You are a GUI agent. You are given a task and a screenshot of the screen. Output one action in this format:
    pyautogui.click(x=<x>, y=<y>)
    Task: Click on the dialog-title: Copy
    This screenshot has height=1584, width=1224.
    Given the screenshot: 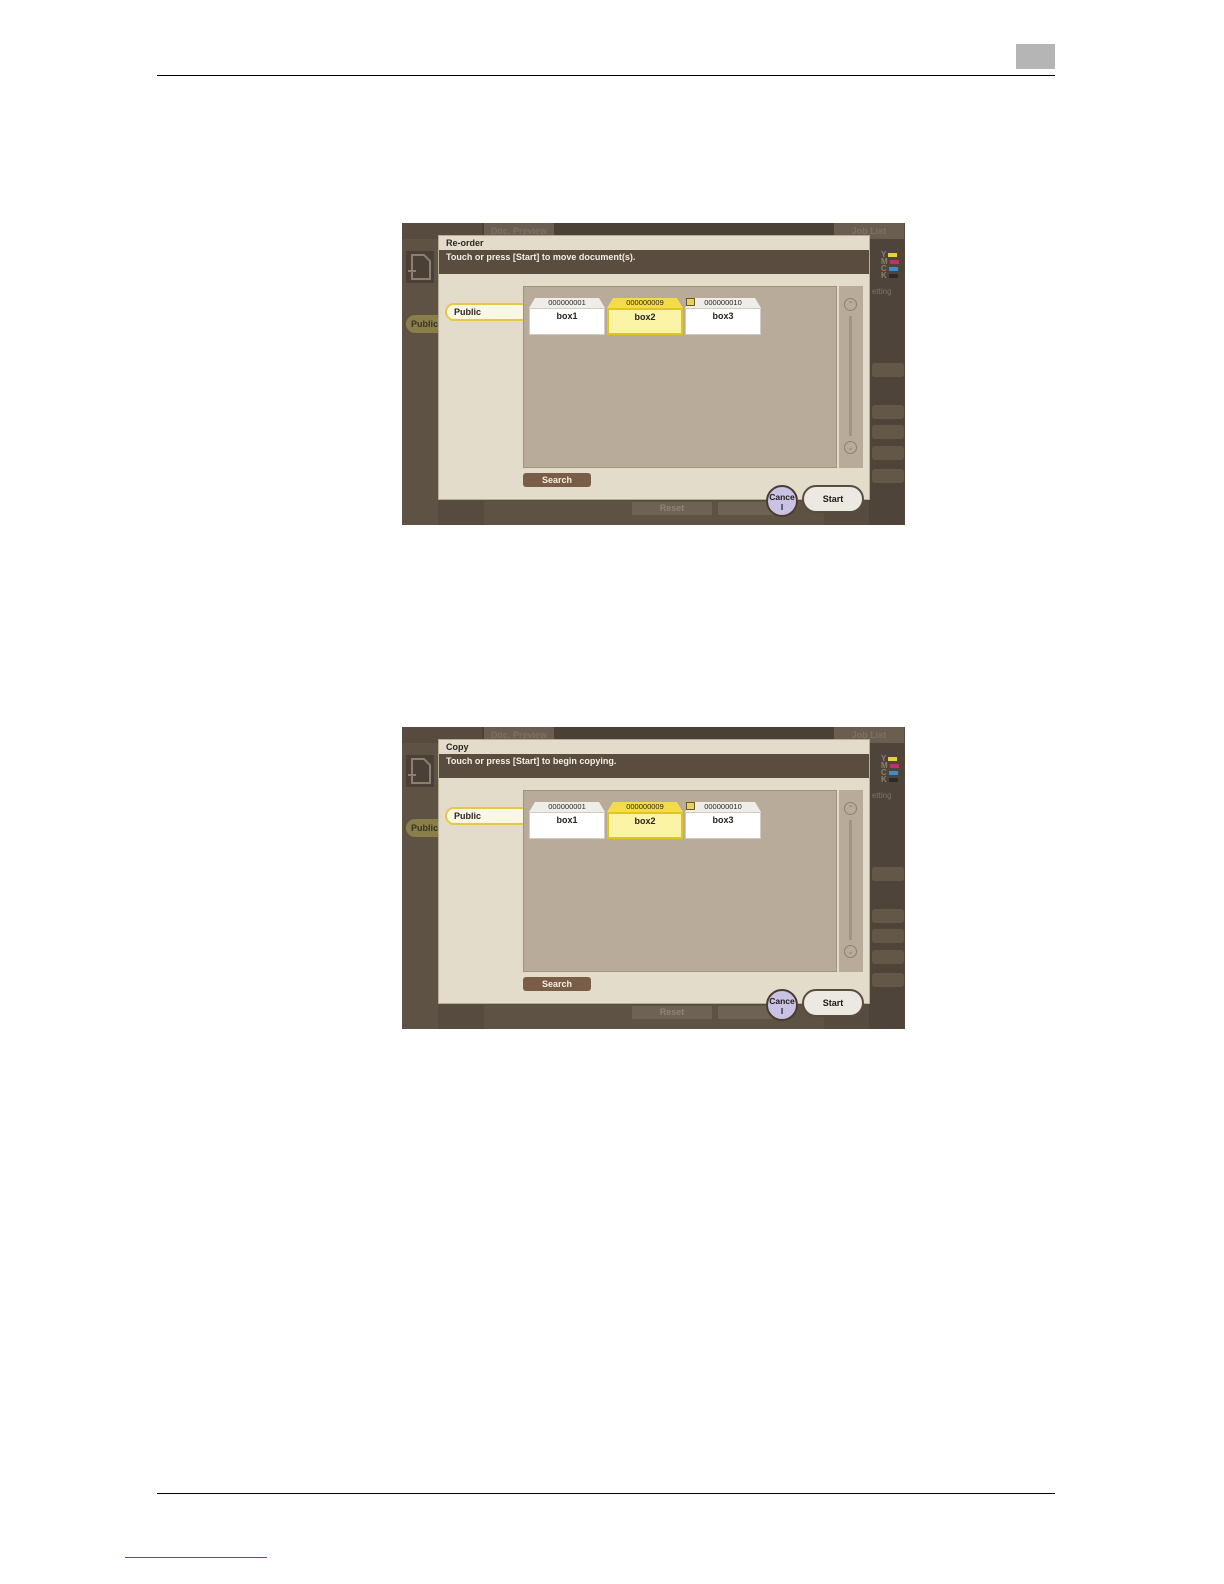 What is the action you would take?
    pyautogui.click(x=654, y=747)
    